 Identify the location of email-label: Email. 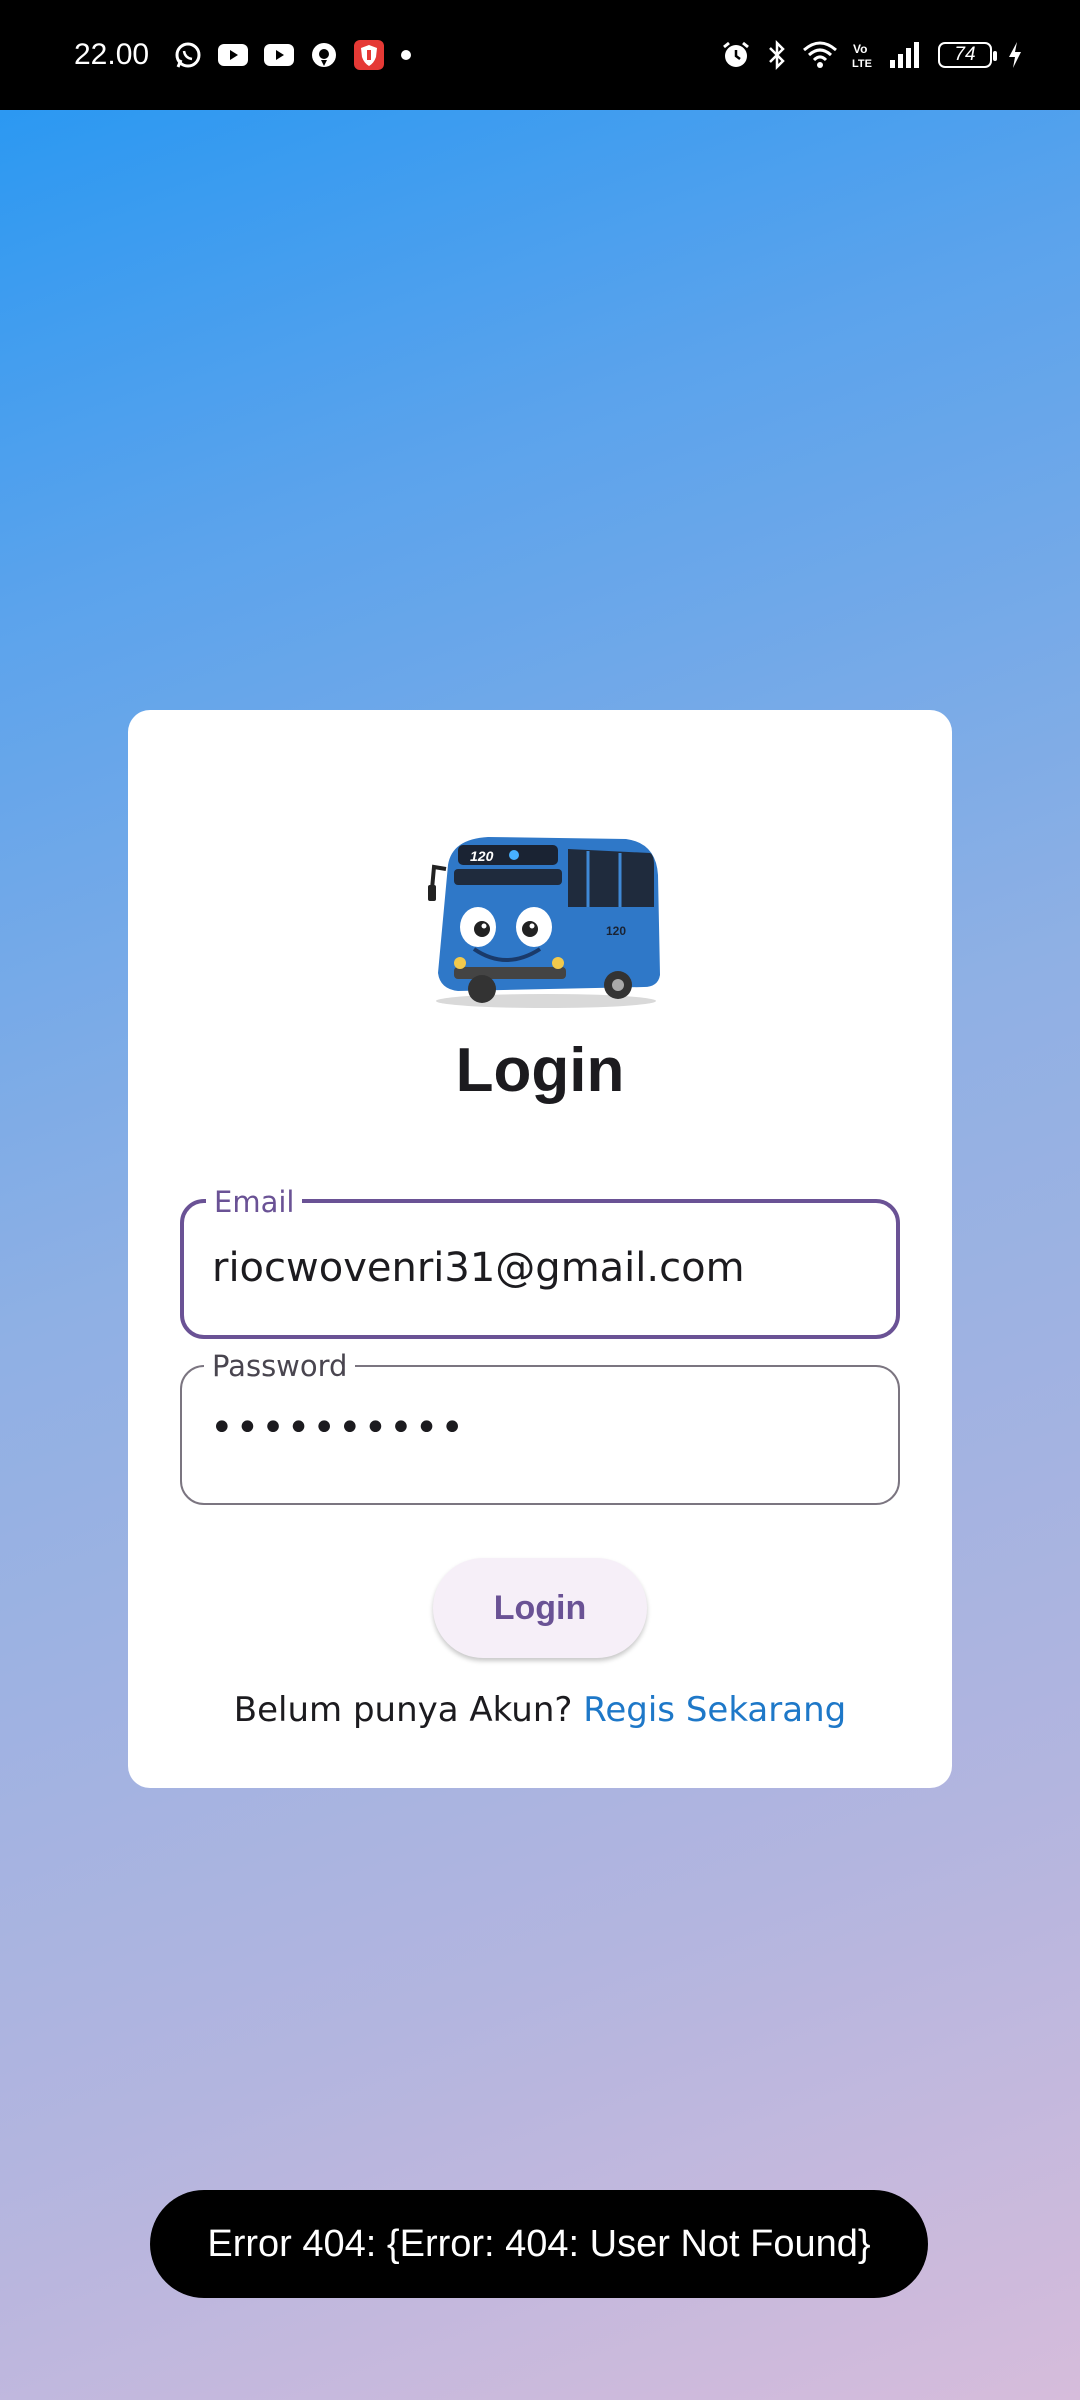
(254, 1202).